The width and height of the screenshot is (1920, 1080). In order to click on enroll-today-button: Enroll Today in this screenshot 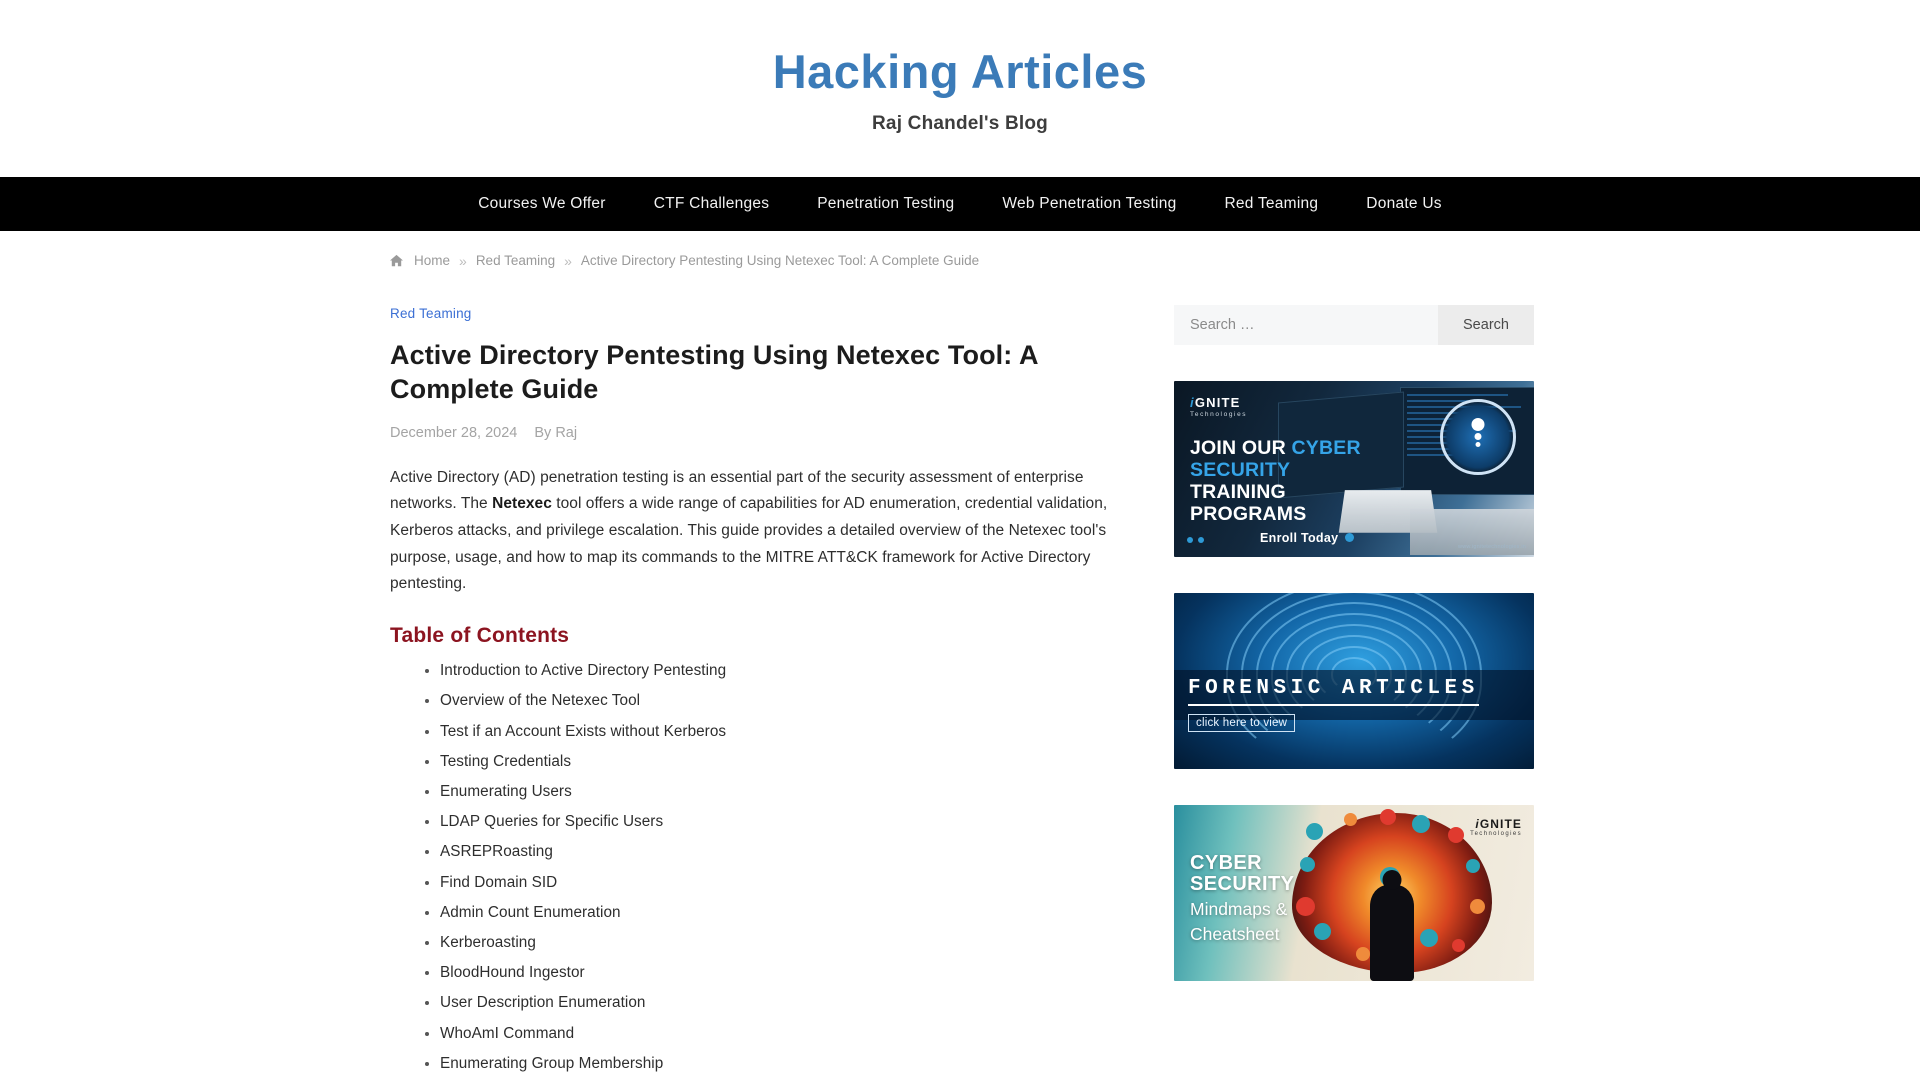, I will do `click(1307, 537)`.